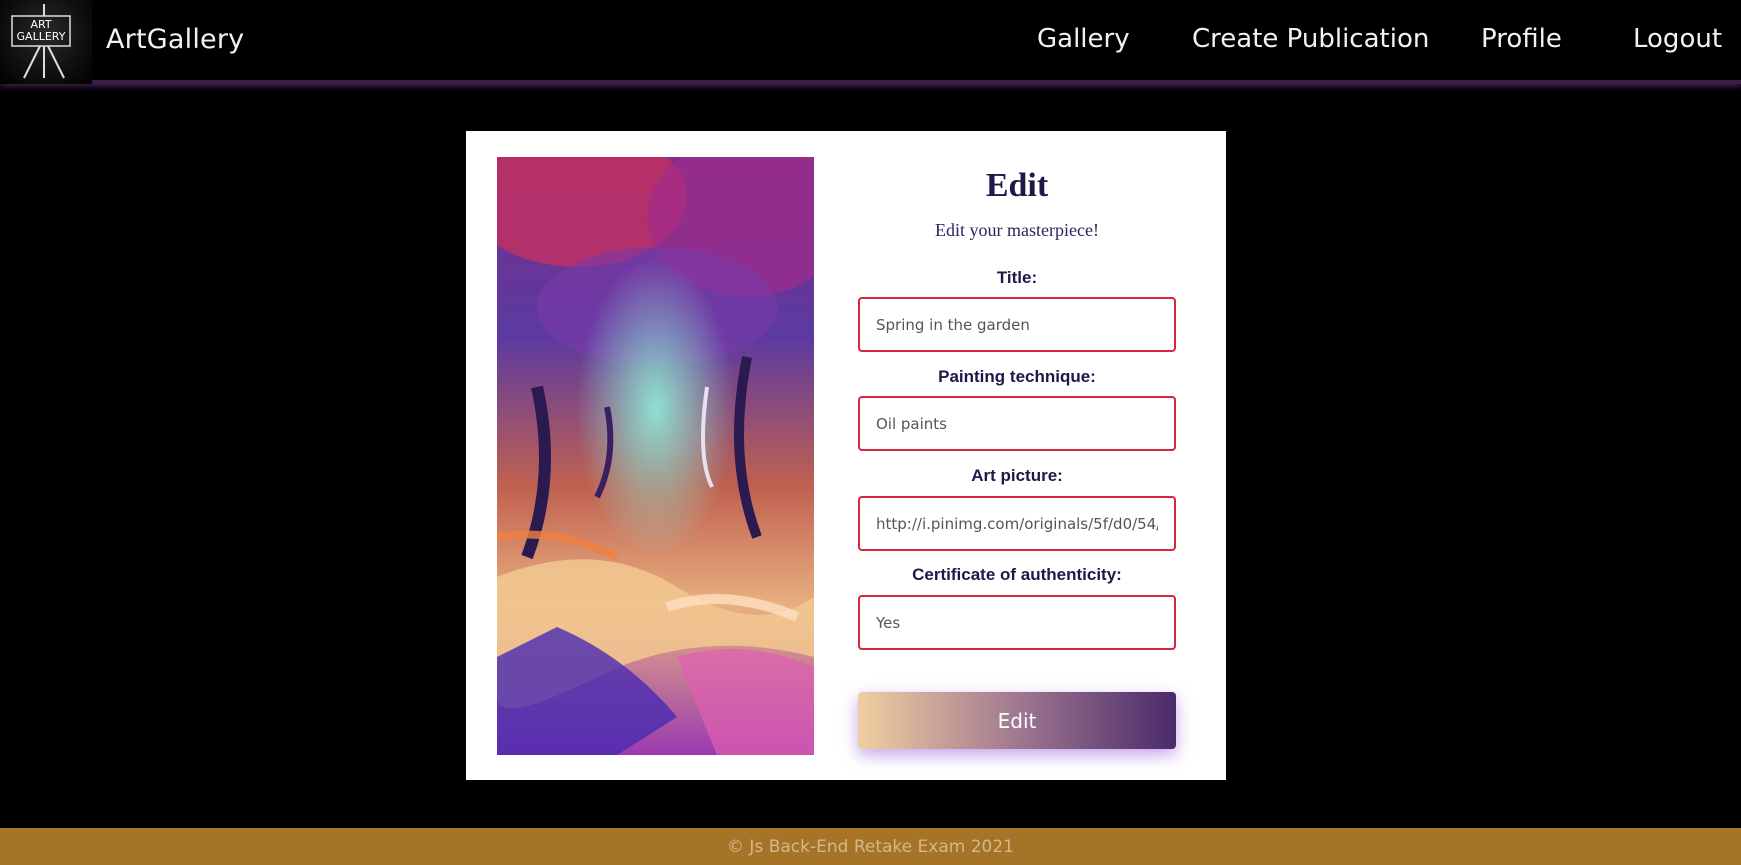  I want to click on painting-technique-label: Painting technique:, so click(1017, 376).